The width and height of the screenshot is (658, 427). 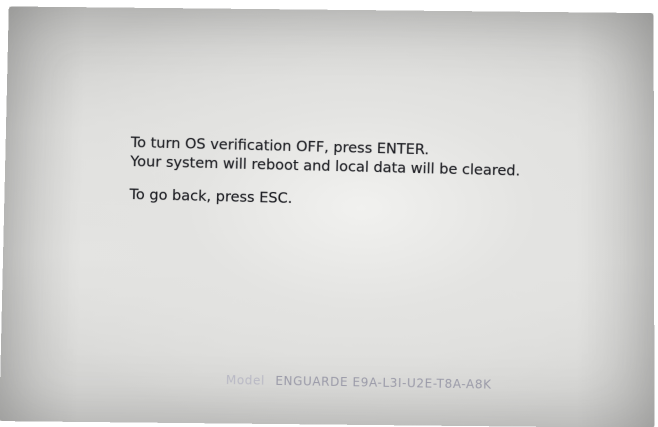 I want to click on model-label: Model, so click(x=245, y=380).